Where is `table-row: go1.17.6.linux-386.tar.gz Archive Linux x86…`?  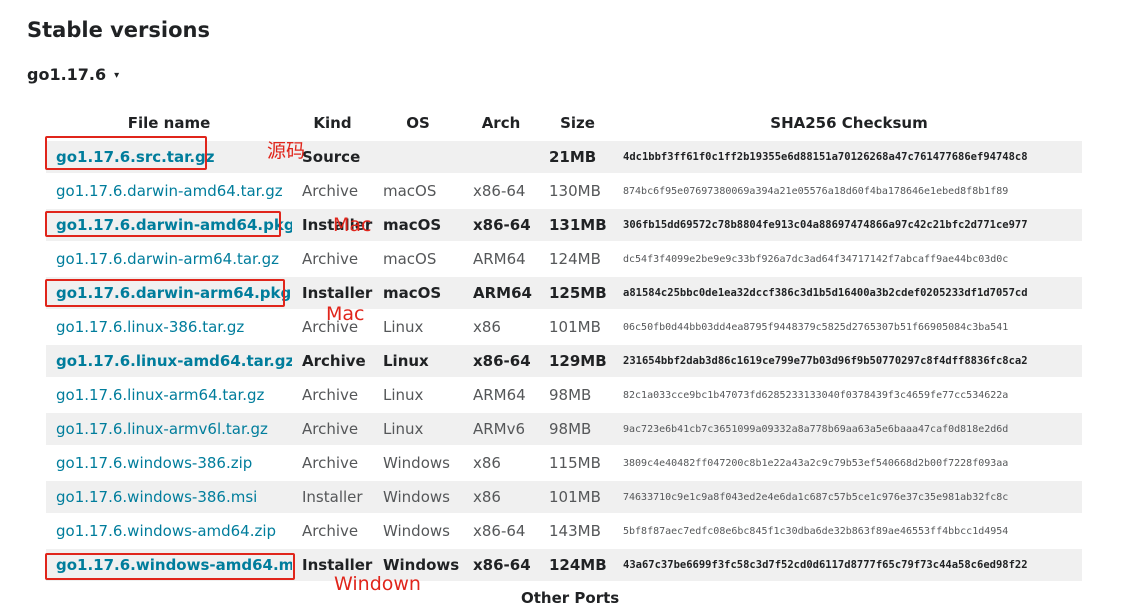 table-row: go1.17.6.linux-386.tar.gz Archive Linux x86… is located at coordinates (564, 326).